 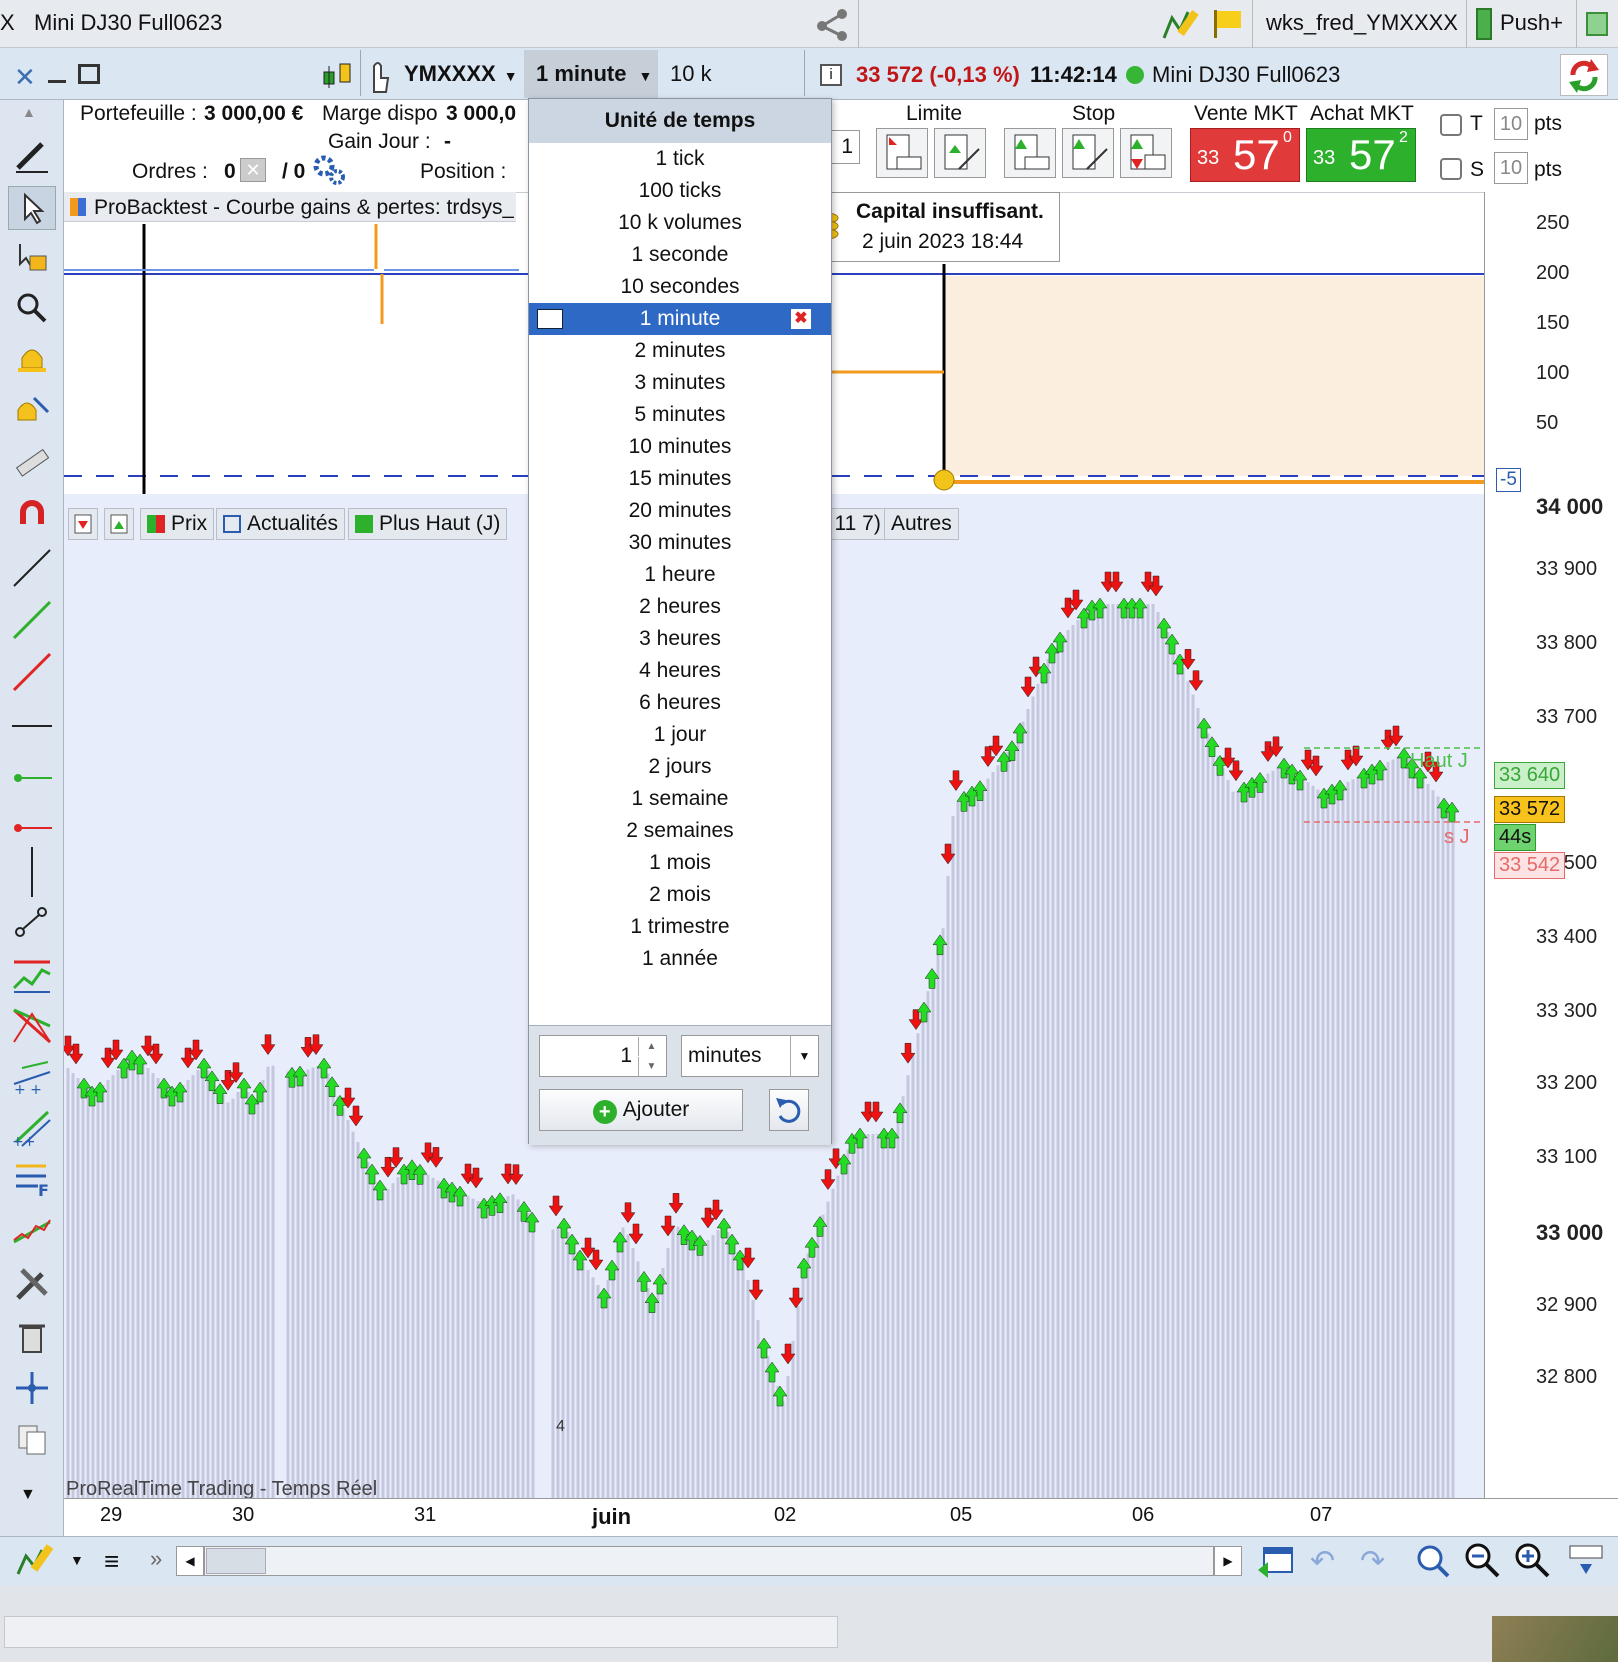 I want to click on vertical-line-icon, so click(x=32, y=872).